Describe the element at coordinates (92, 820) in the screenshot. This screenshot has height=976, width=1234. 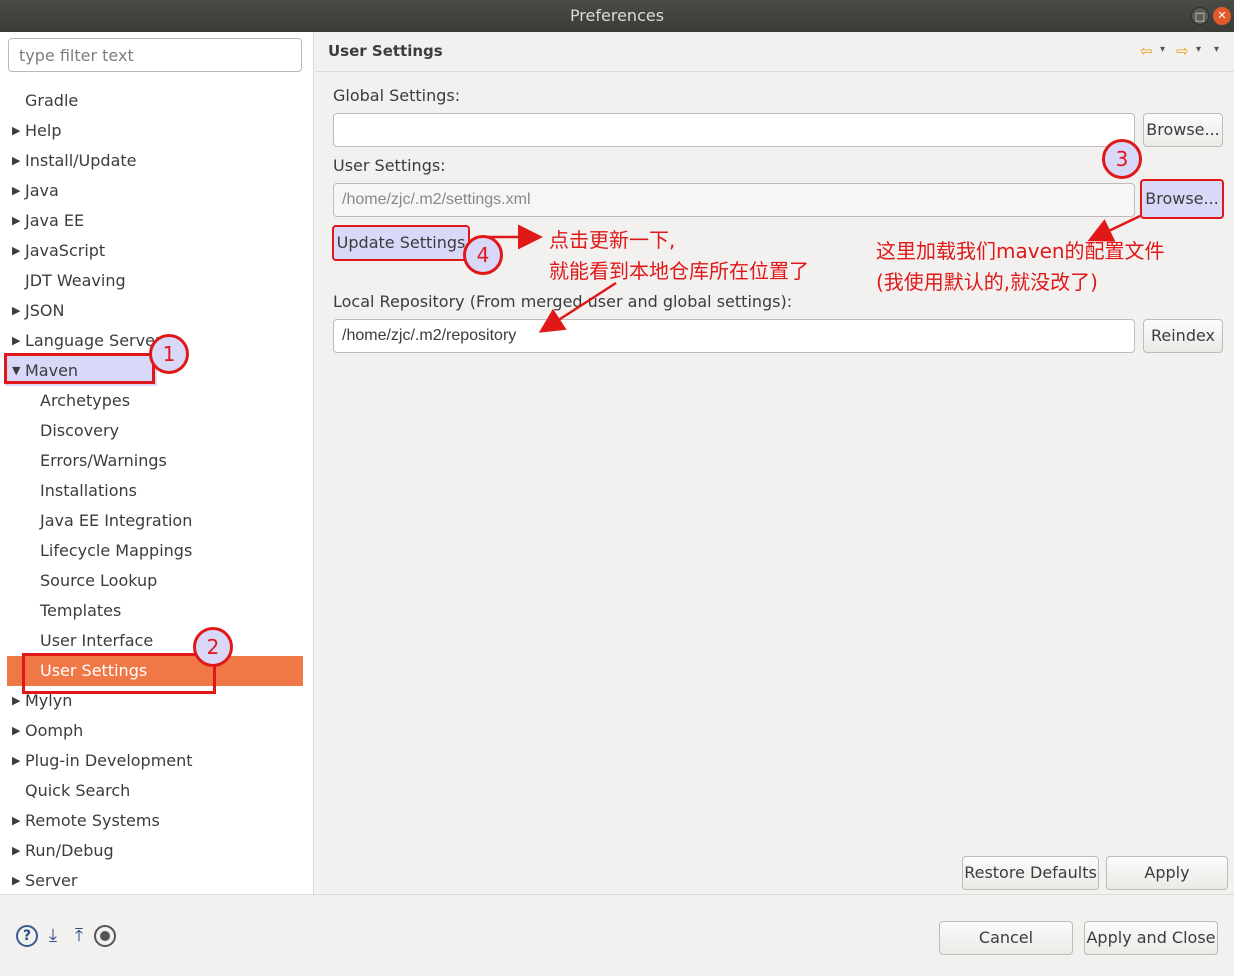
I see `tree-item-label: Remote Systems` at that location.